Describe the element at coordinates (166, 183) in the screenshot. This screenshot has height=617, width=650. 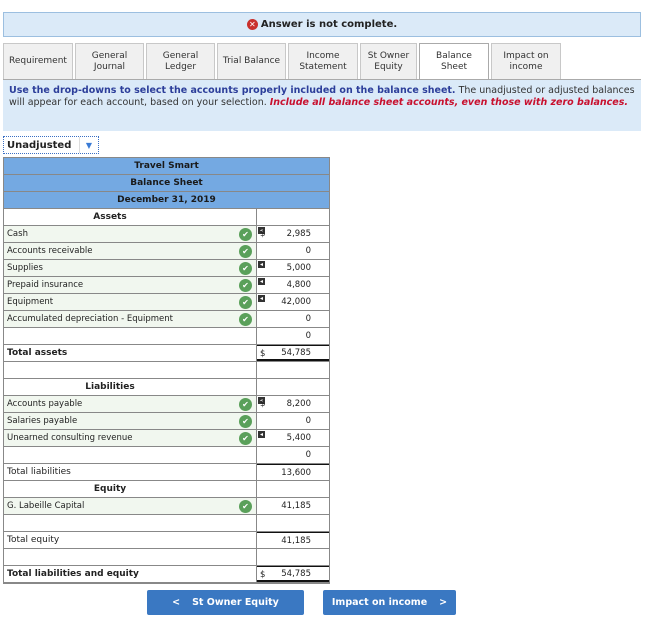
I see `sheet-header: Balance Sheet` at that location.